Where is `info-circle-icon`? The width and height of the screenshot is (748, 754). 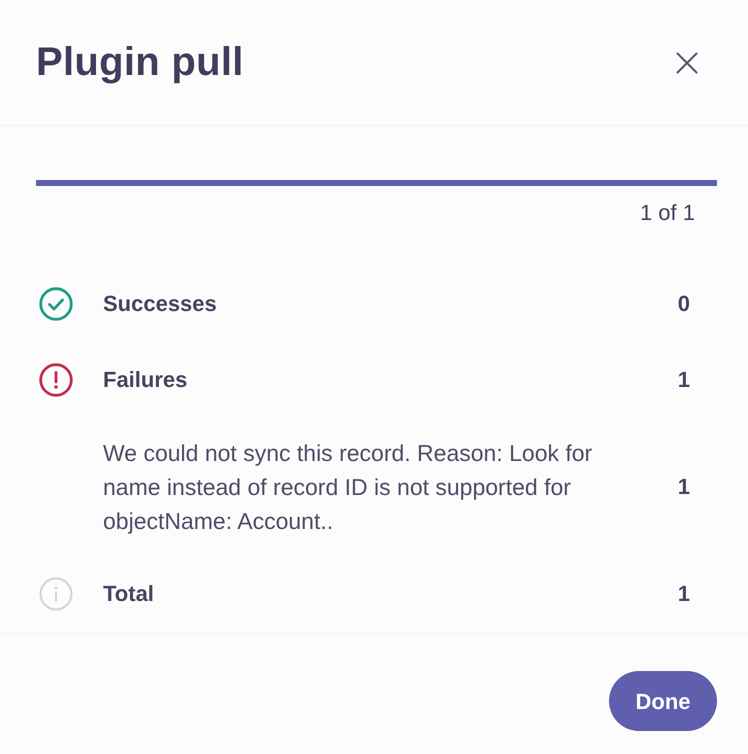 info-circle-icon is located at coordinates (56, 594).